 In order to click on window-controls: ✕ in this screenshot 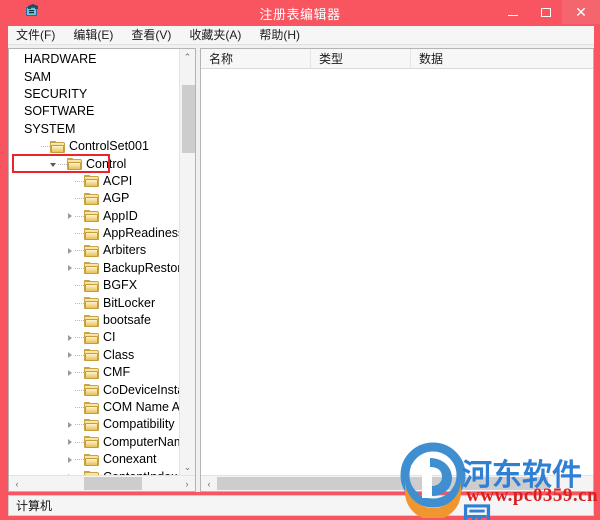, I will do `click(548, 13)`.